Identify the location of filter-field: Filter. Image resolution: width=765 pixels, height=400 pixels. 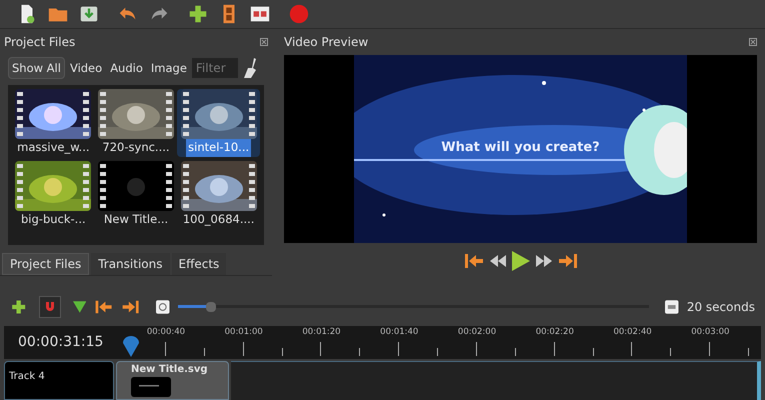
(215, 68).